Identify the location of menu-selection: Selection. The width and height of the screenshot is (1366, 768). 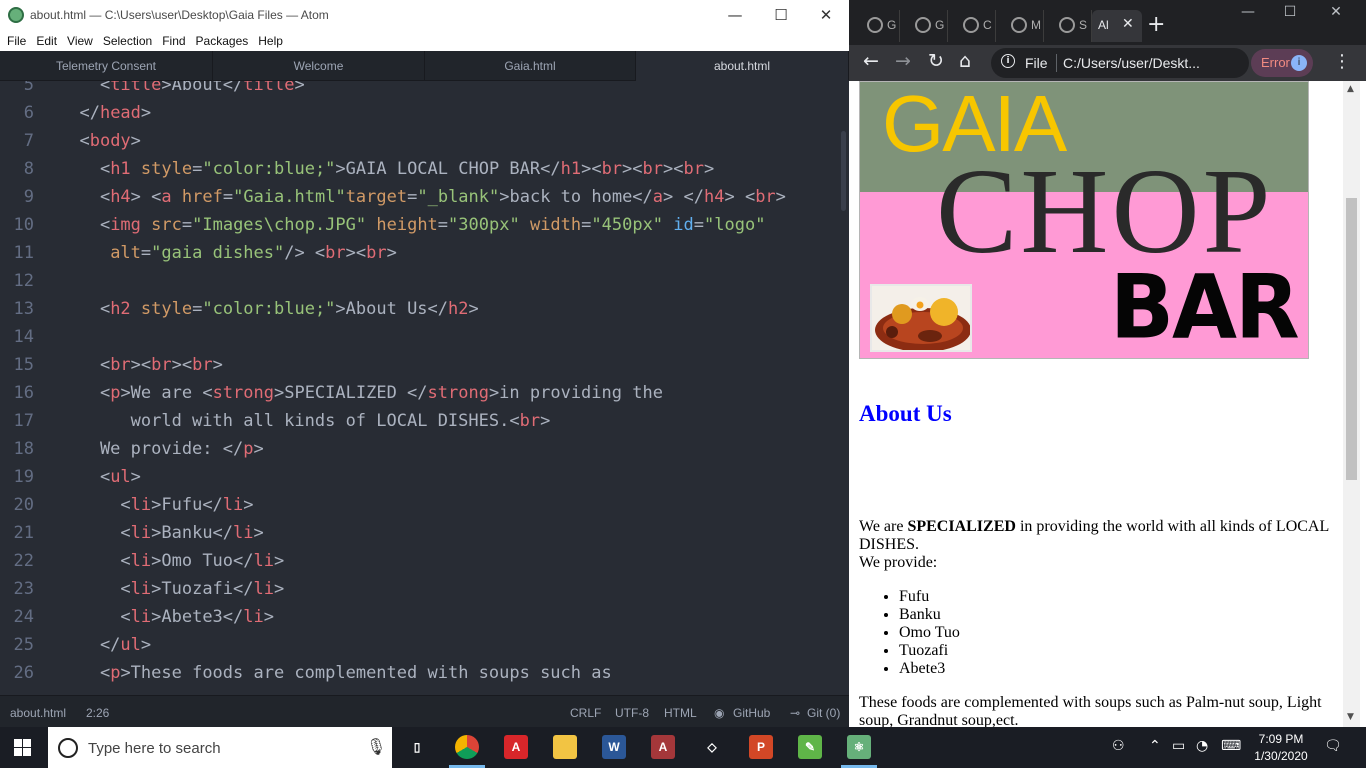
(127, 40).